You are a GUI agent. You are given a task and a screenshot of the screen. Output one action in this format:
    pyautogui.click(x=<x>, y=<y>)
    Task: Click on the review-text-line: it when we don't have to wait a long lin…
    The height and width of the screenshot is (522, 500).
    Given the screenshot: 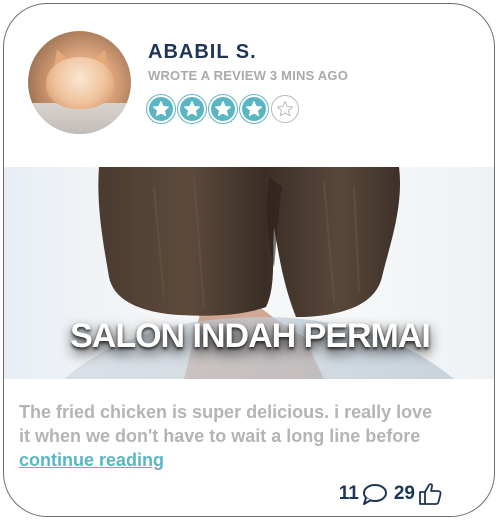 What is the action you would take?
    pyautogui.click(x=220, y=436)
    